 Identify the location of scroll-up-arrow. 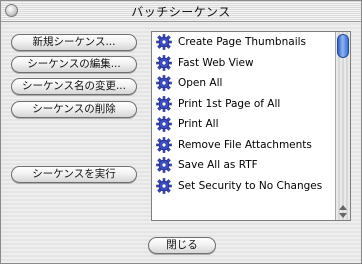
(343, 207).